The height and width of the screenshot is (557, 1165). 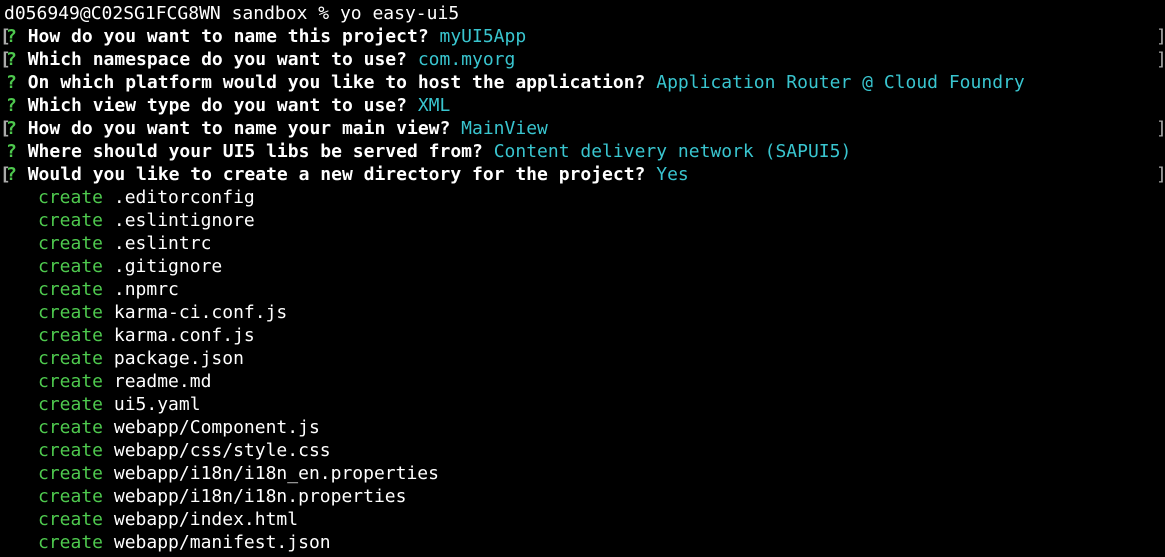 I want to click on created-file: .eslintrc, so click(x=162, y=243).